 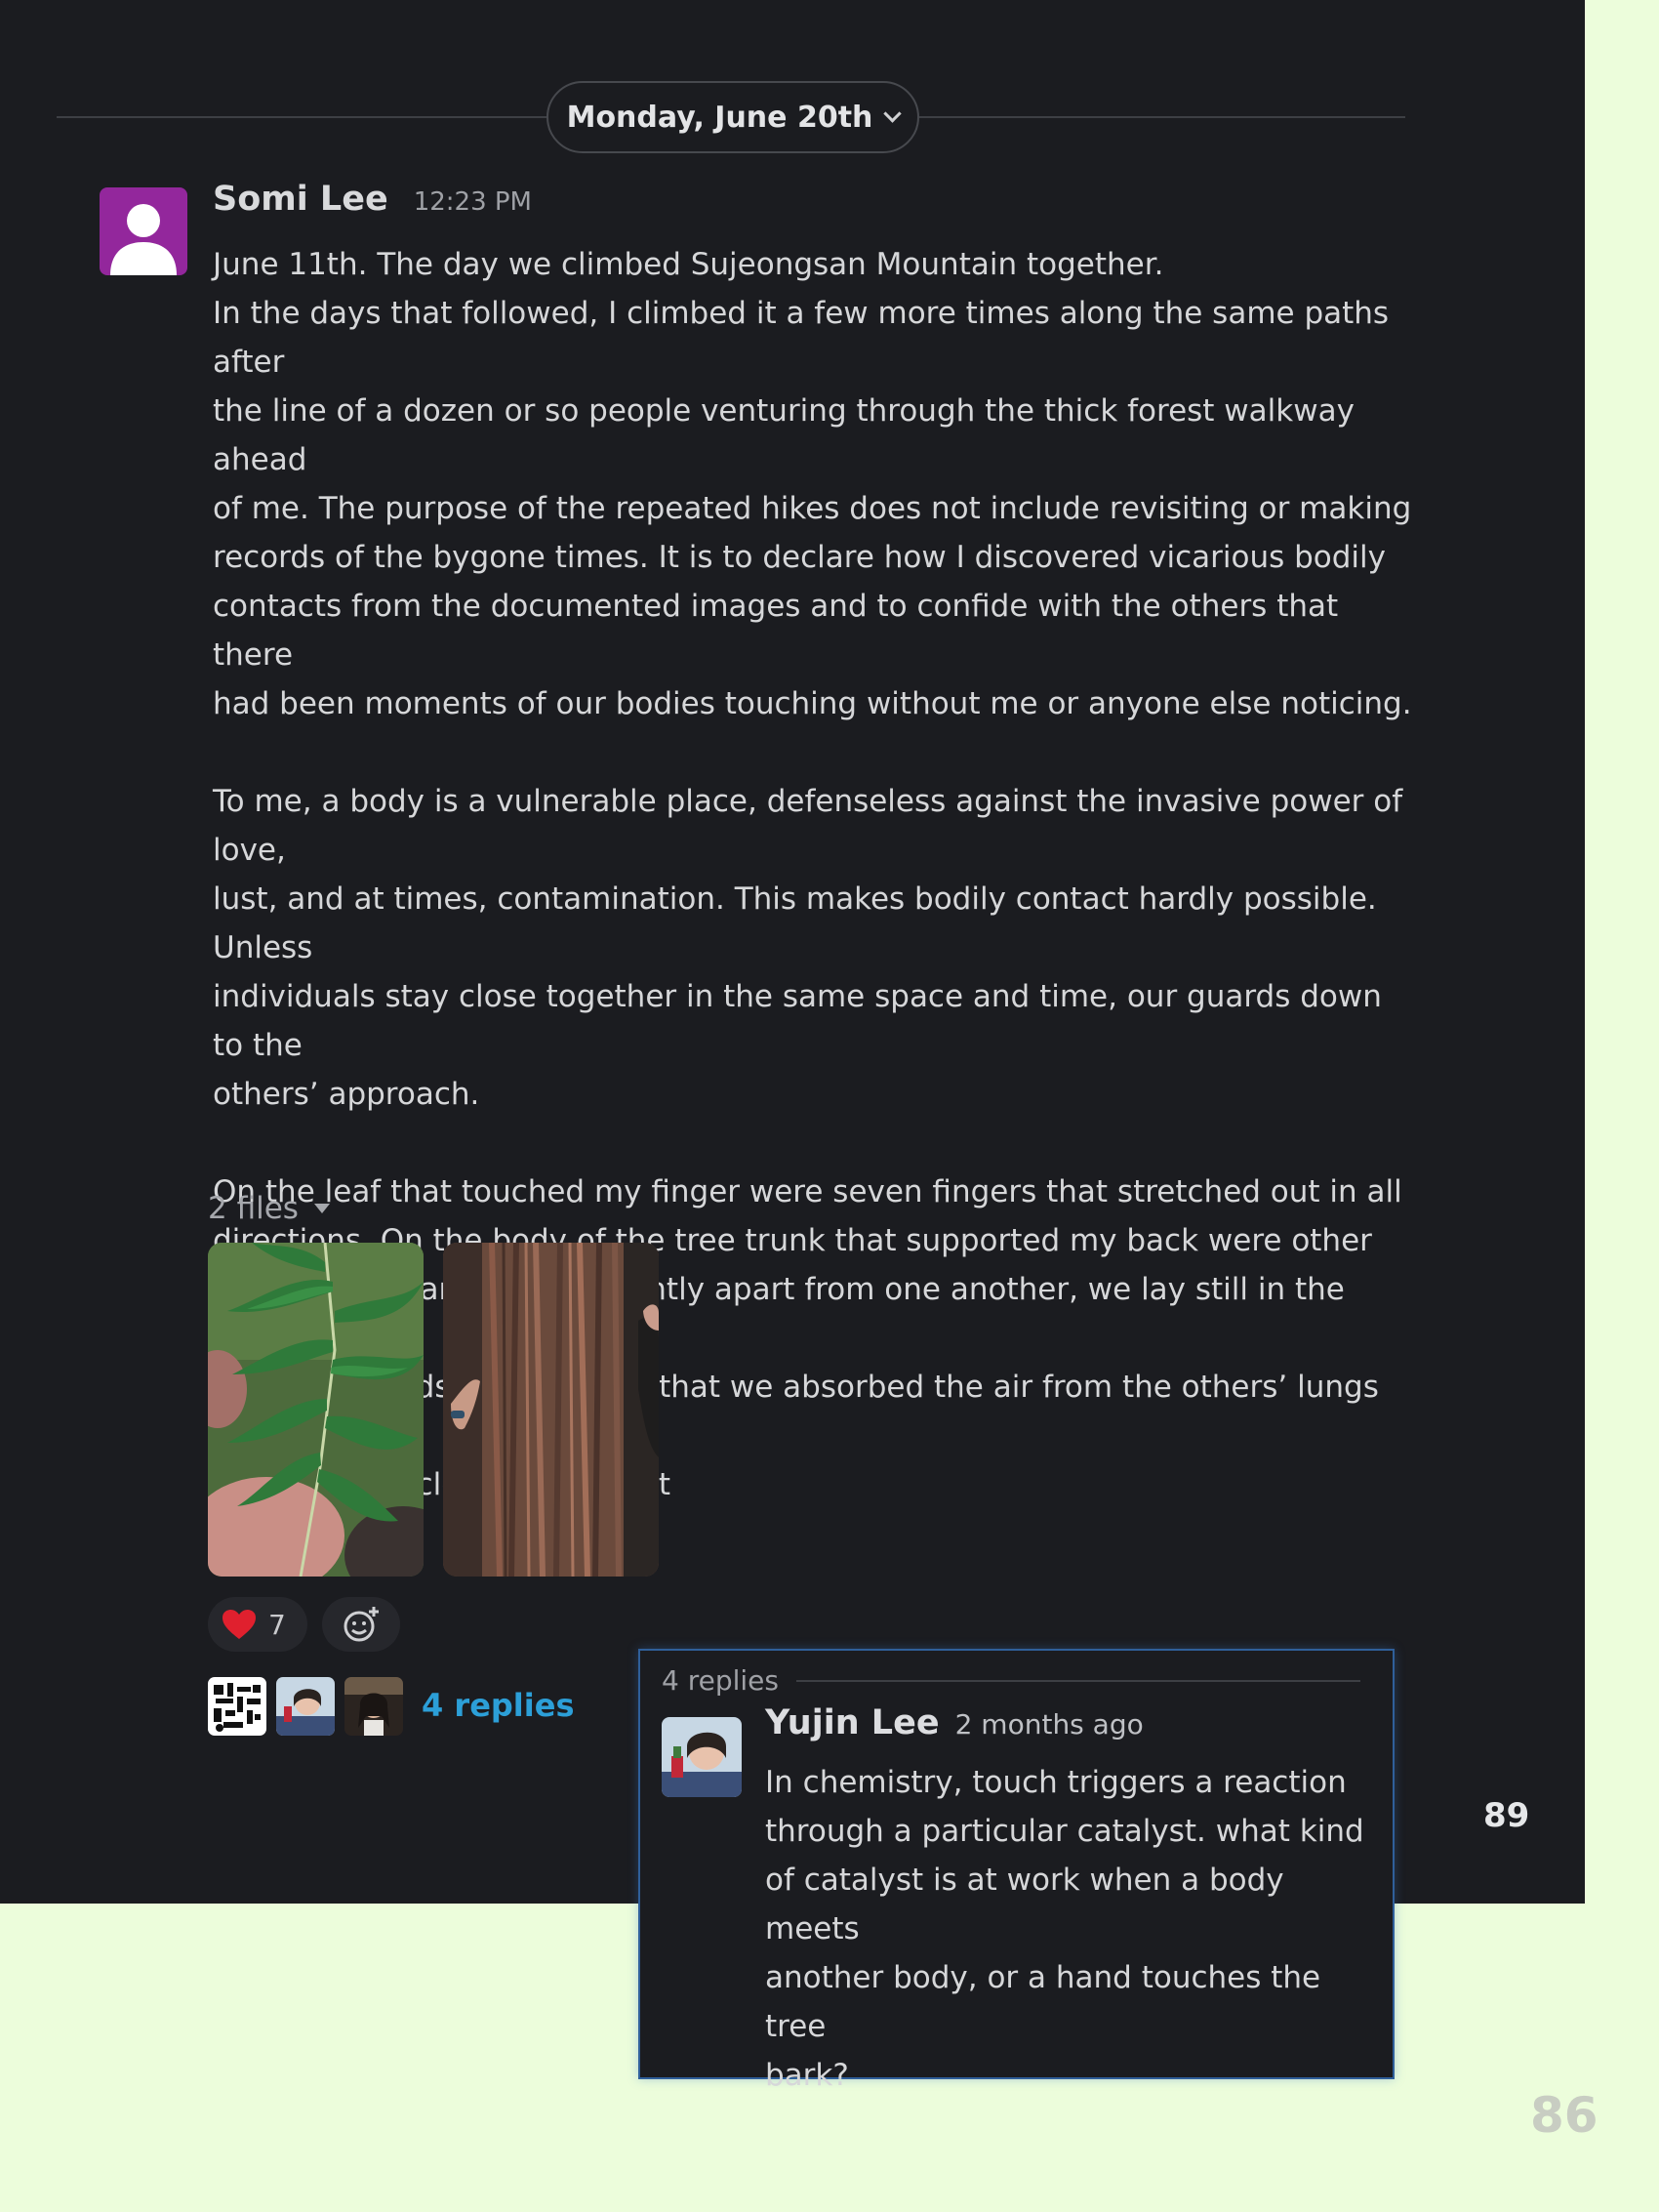 What do you see at coordinates (1064, 1831) in the screenshot?
I see `text-line: through a particular catalyst. what kind` at bounding box center [1064, 1831].